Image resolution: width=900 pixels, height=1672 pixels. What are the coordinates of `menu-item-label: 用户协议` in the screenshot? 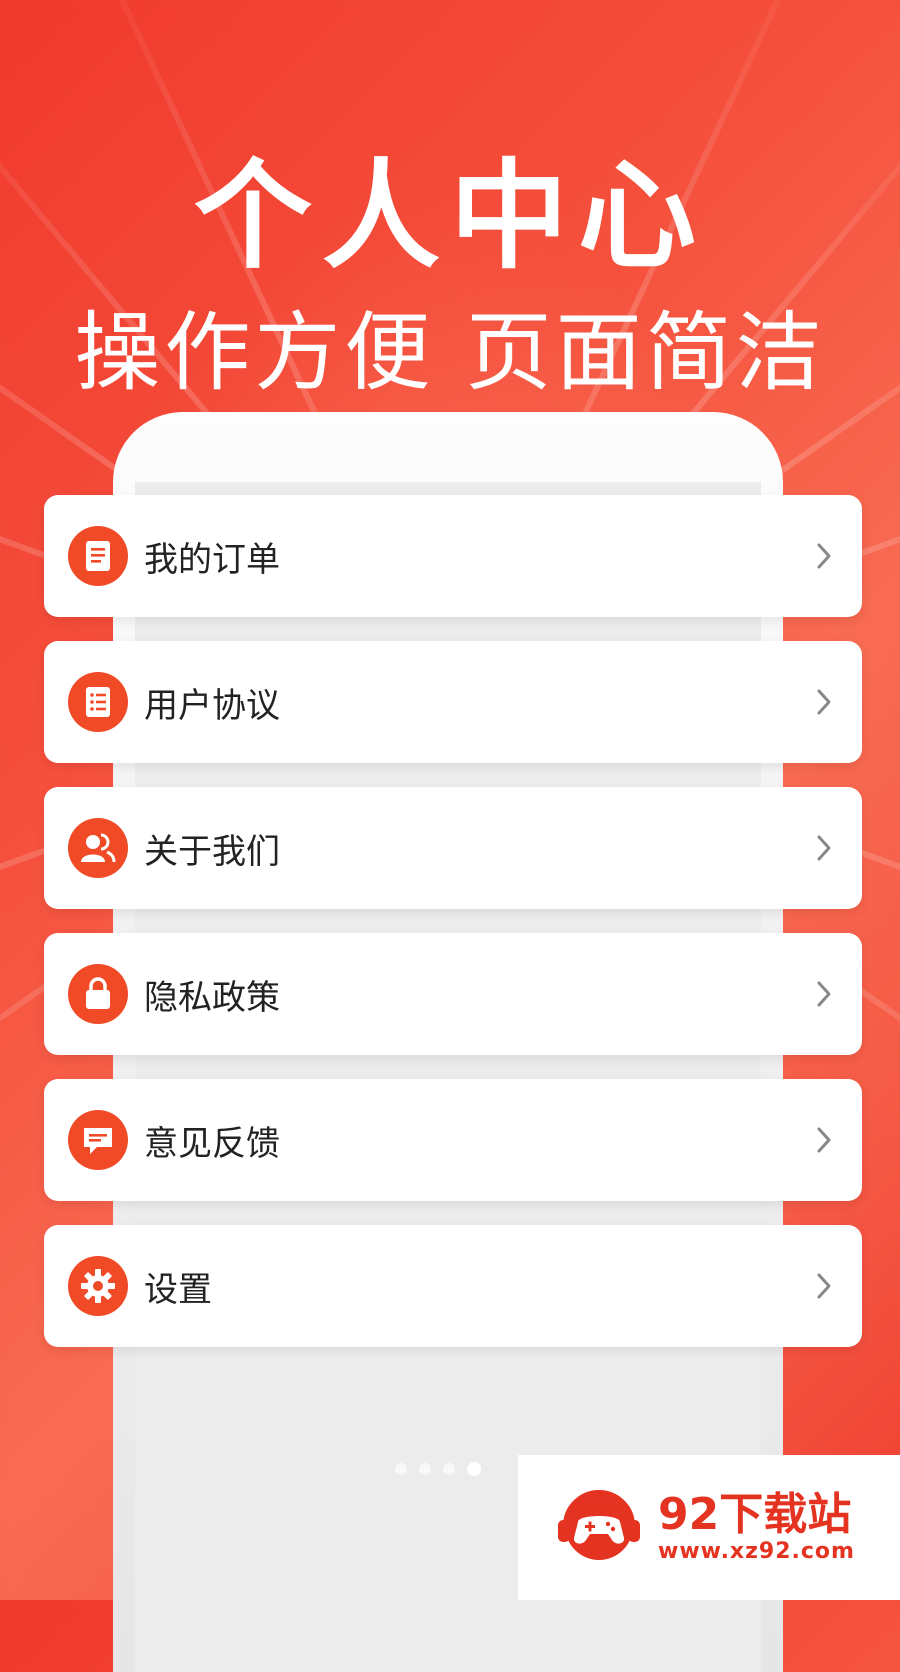 It's located at (212, 705).